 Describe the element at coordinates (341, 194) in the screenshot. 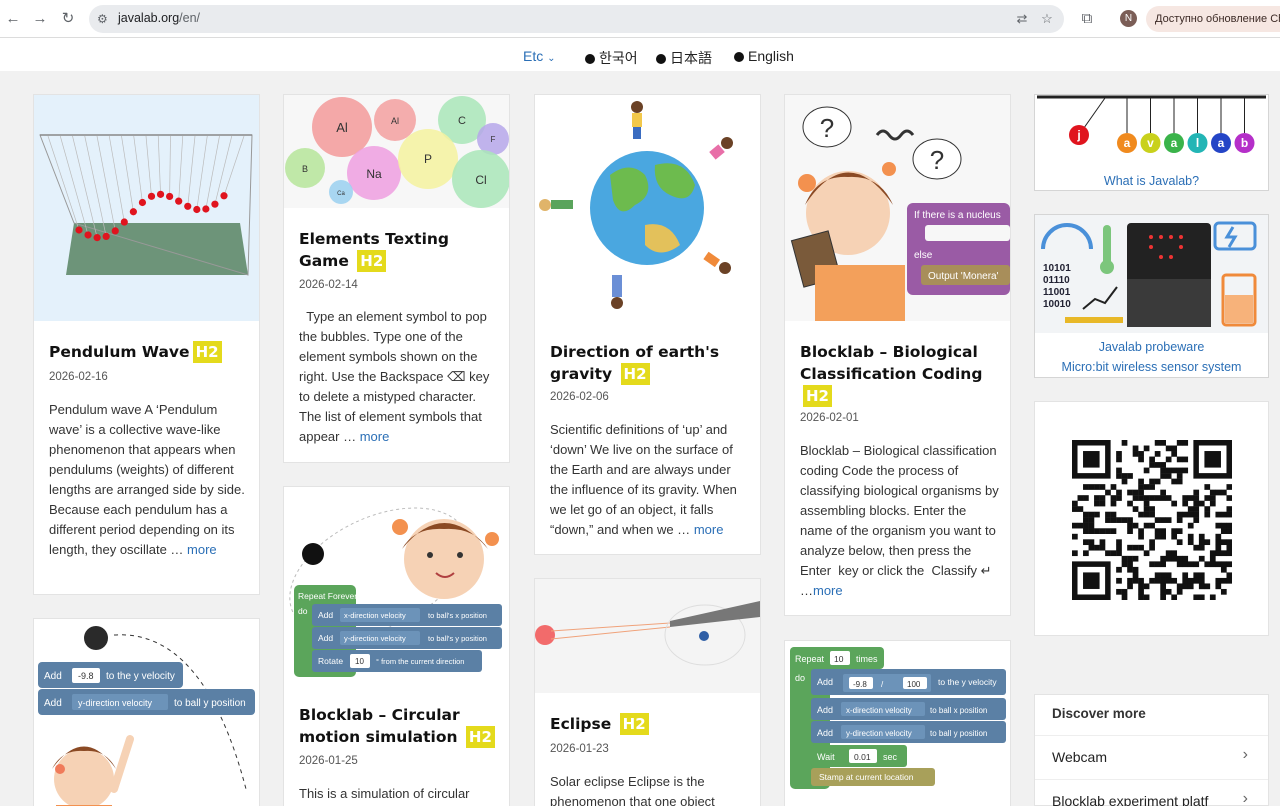

I see `bubble-label: Ca` at that location.